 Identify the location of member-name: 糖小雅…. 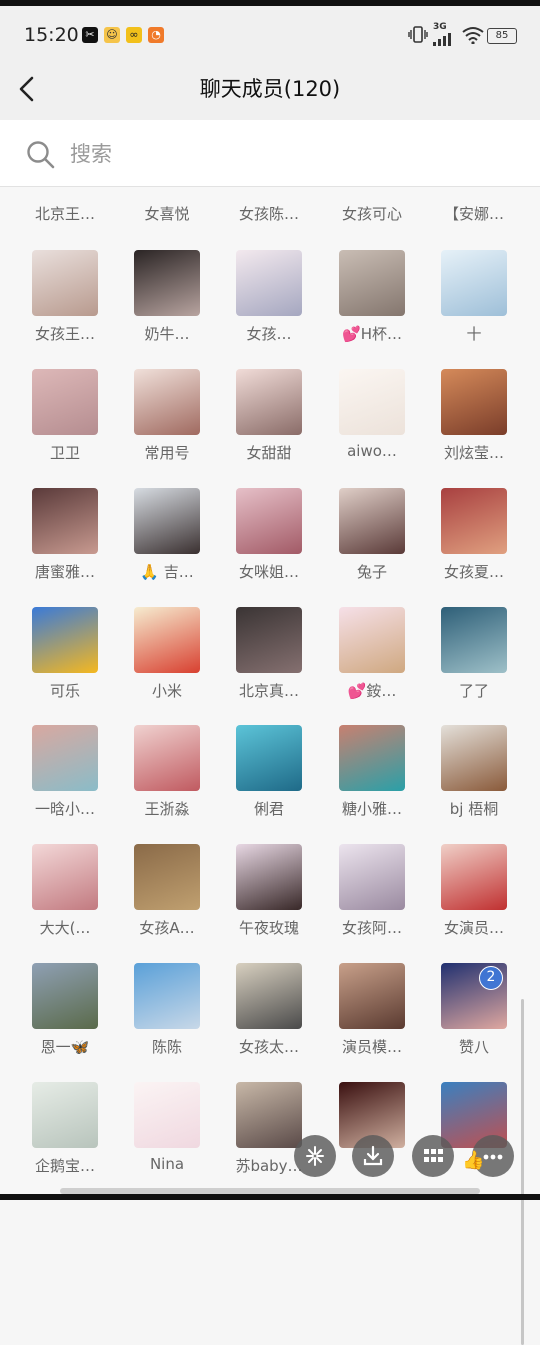
(372, 808).